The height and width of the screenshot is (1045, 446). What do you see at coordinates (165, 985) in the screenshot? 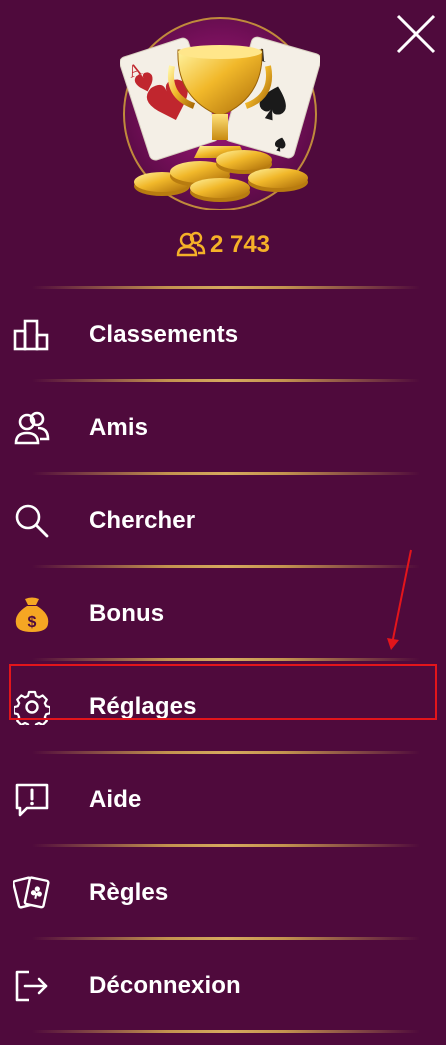
I see `menu-item-label: Déconnexion` at bounding box center [165, 985].